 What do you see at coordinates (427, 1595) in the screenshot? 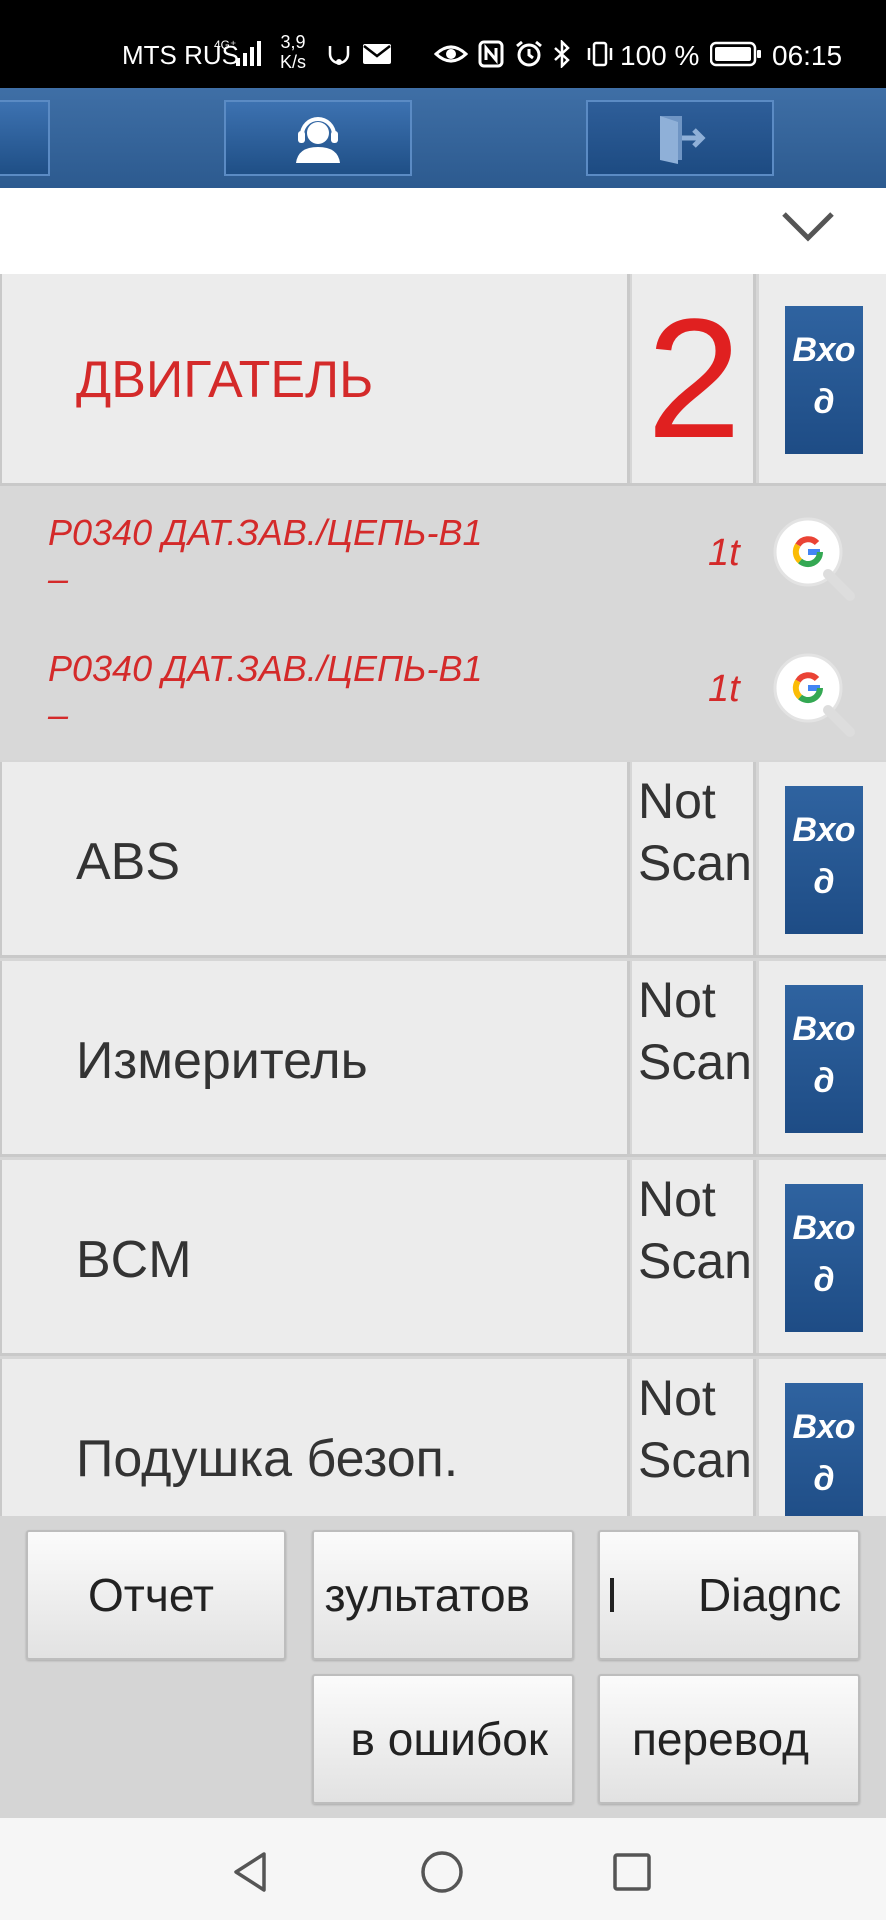
I see `results-label: зультатов` at bounding box center [427, 1595].